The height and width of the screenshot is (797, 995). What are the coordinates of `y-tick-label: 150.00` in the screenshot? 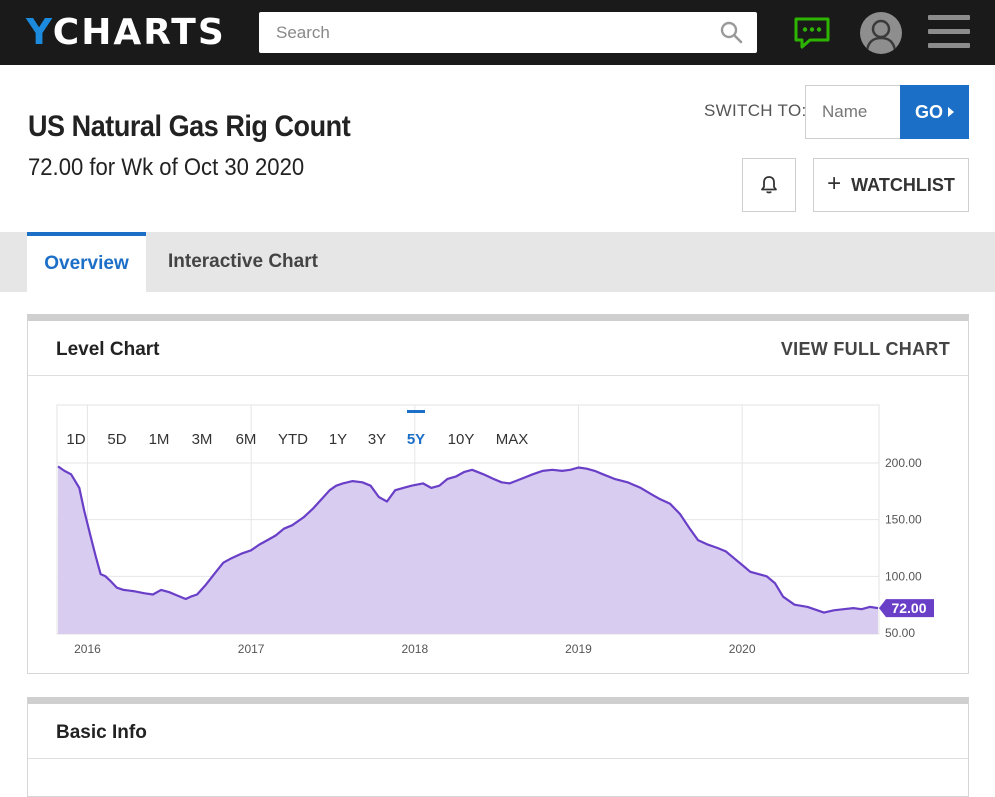 It's located at (903, 520).